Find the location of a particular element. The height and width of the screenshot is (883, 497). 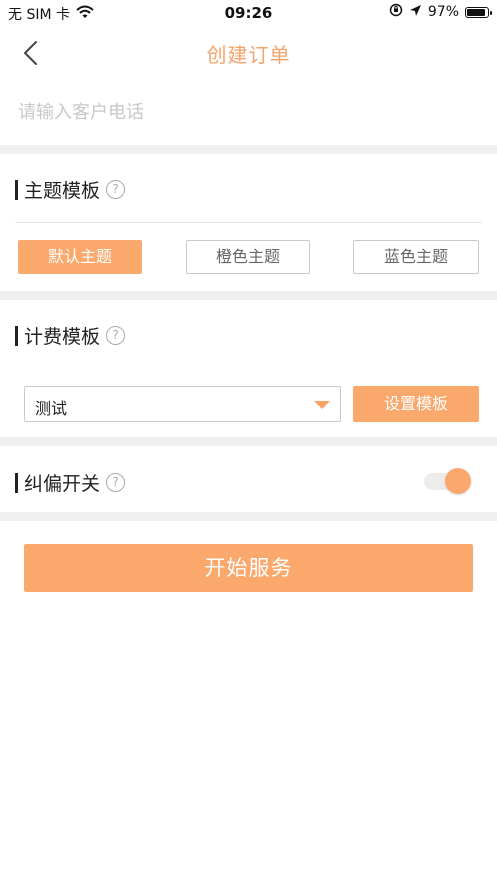

nav-bar: 创建订单 is located at coordinates (248, 53).